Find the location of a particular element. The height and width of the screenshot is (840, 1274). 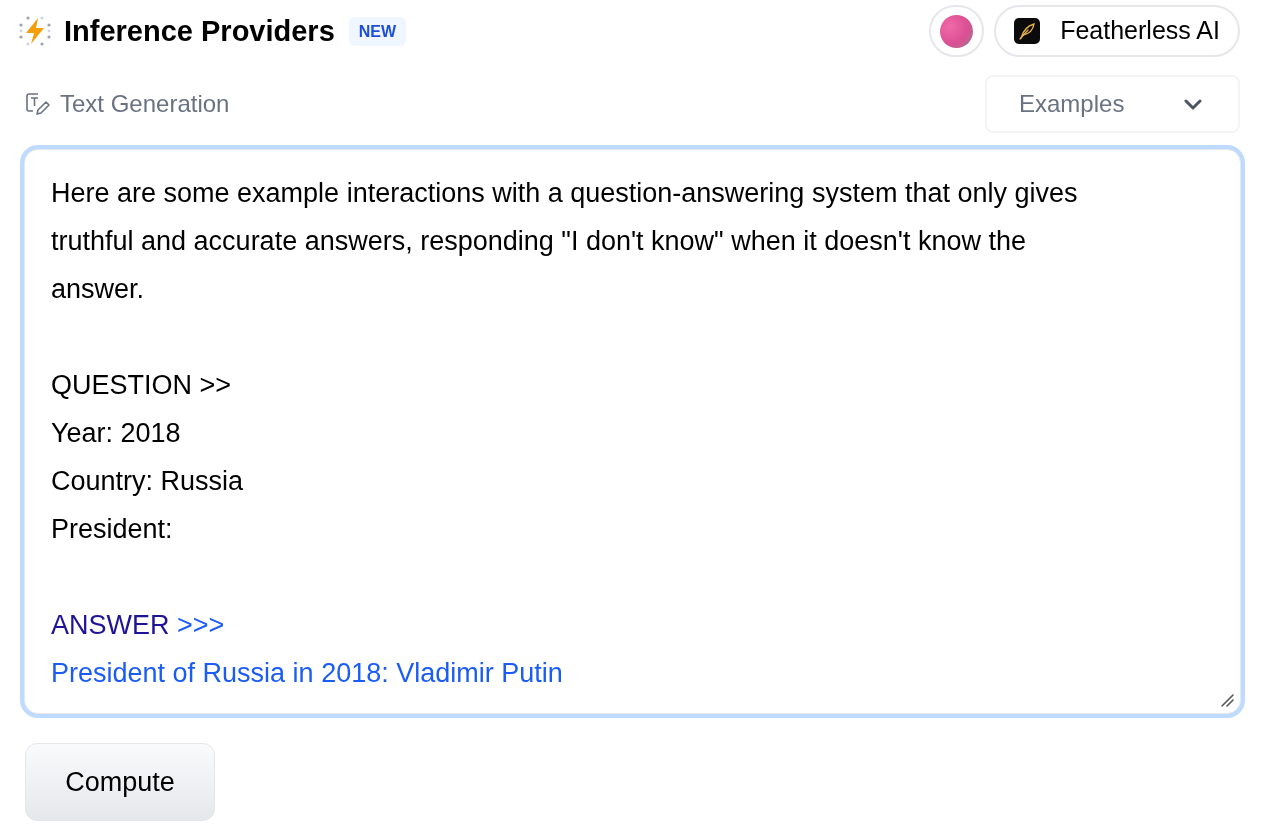

provider-button: Featherless AI is located at coordinates (1117, 31).